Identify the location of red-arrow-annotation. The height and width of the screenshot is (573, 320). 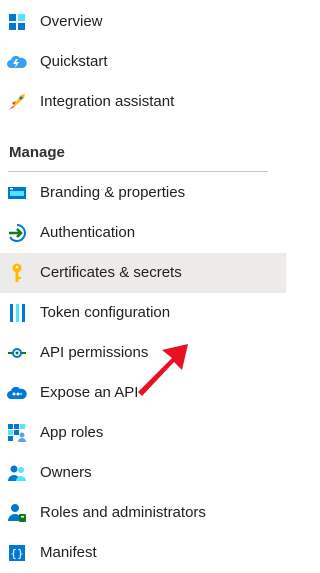
(163, 370).